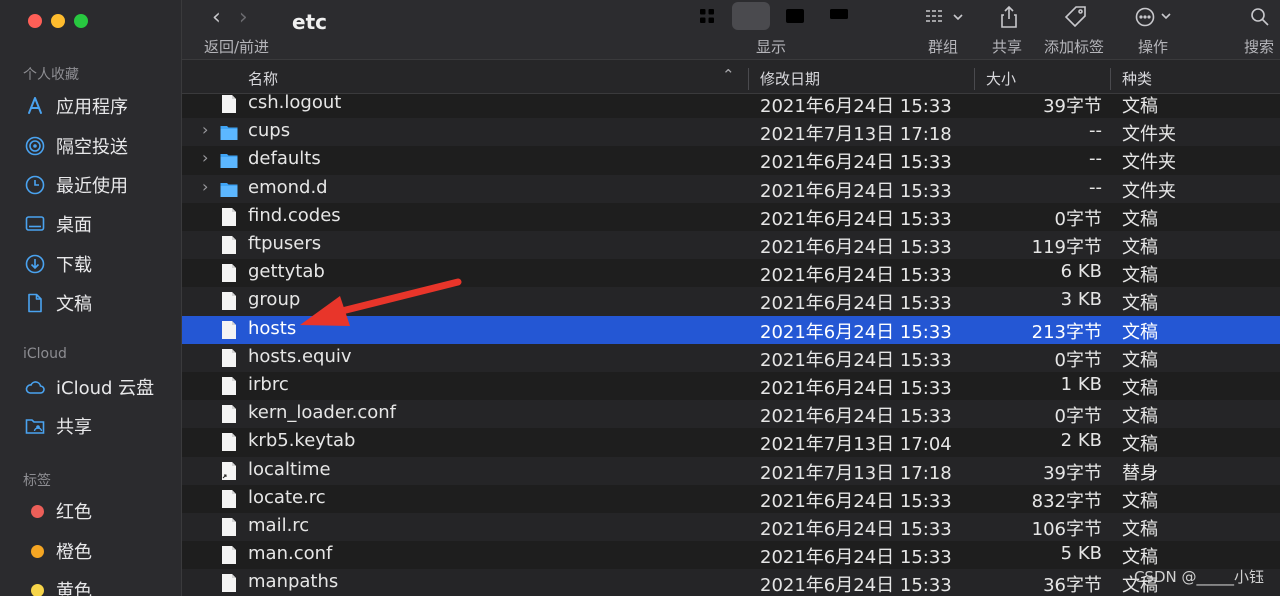 The height and width of the screenshot is (596, 1280). Describe the element at coordinates (1007, 47) in the screenshot. I see `share-label: 共享` at that location.